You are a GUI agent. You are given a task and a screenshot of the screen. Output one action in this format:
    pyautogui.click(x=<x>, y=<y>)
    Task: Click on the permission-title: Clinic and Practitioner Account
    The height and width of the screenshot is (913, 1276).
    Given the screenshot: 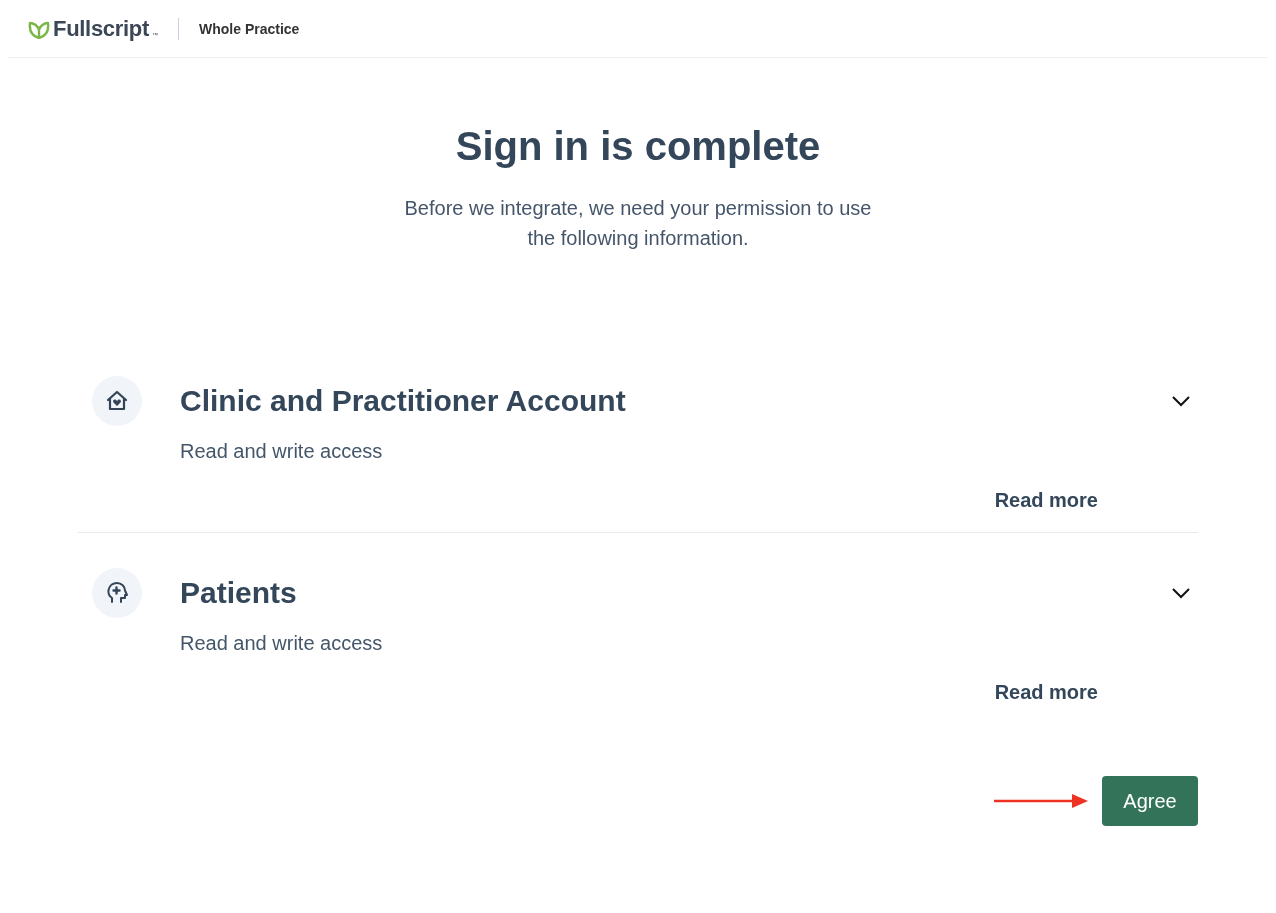 What is the action you would take?
    pyautogui.click(x=403, y=401)
    